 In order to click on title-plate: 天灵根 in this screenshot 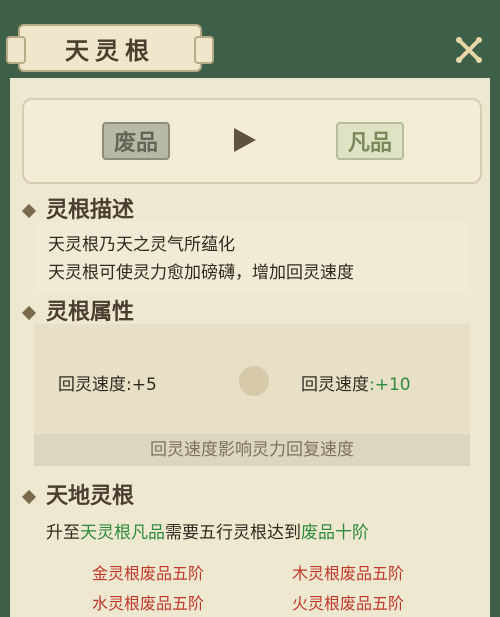, I will do `click(110, 48)`.